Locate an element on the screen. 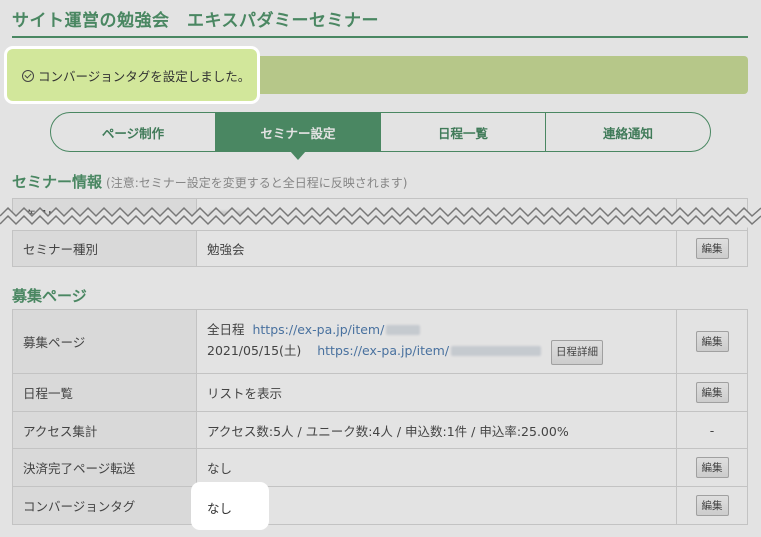 The height and width of the screenshot is (537, 761). tab-notifications: 連絡通知 is located at coordinates (628, 132).